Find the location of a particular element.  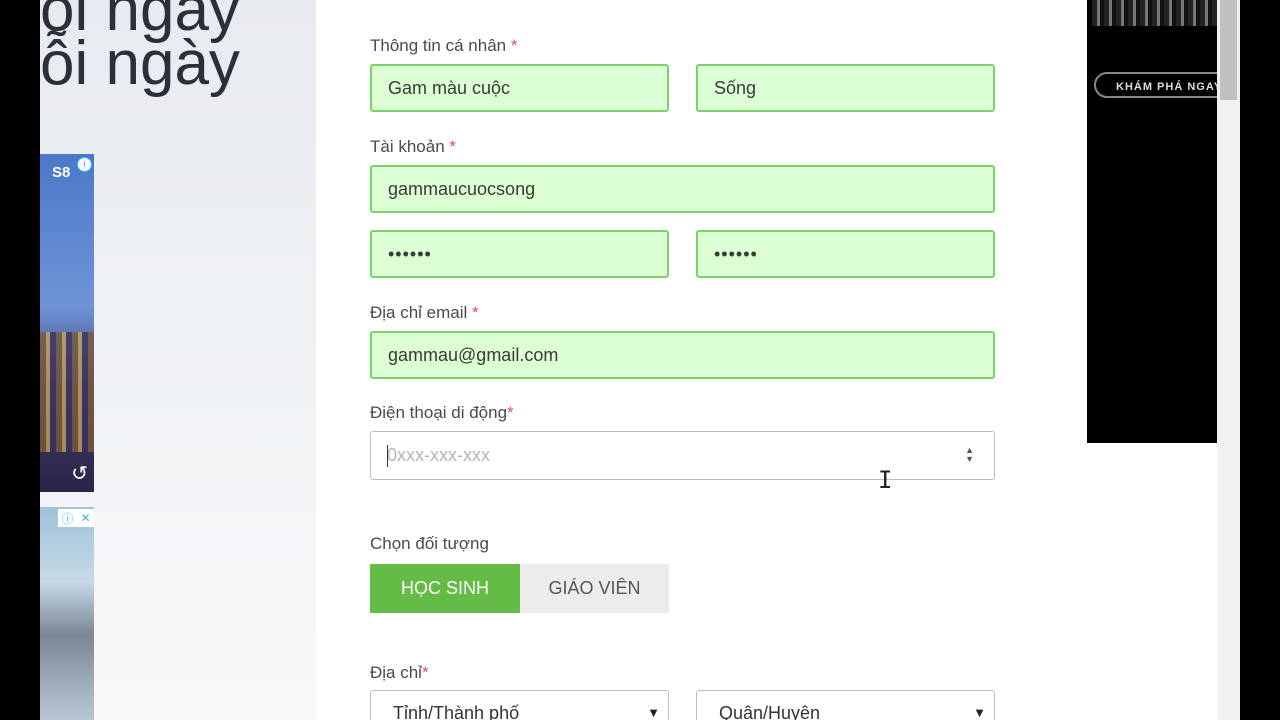

first-name-input: Gam màu cuộc is located at coordinates (519, 88).